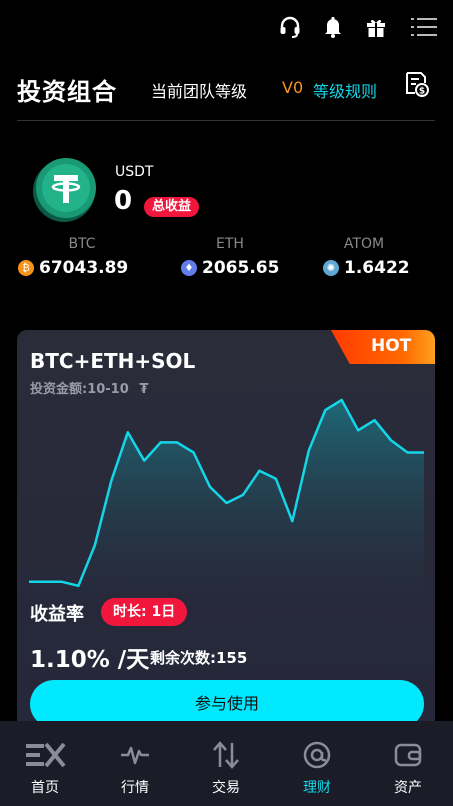 This screenshot has width=453, height=806. I want to click on hot-badge: HOT, so click(383, 347).